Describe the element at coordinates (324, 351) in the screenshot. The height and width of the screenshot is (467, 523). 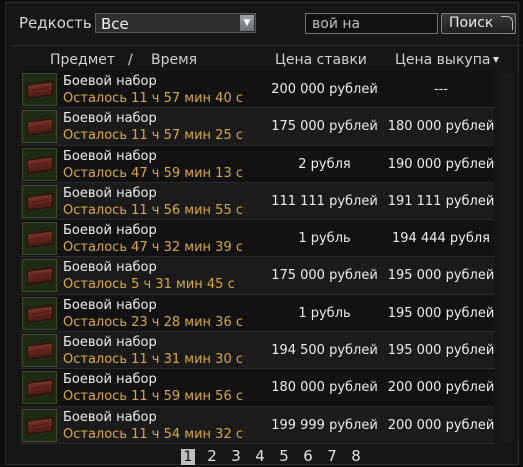
I see `bid-price: 194 500 рублей` at that location.